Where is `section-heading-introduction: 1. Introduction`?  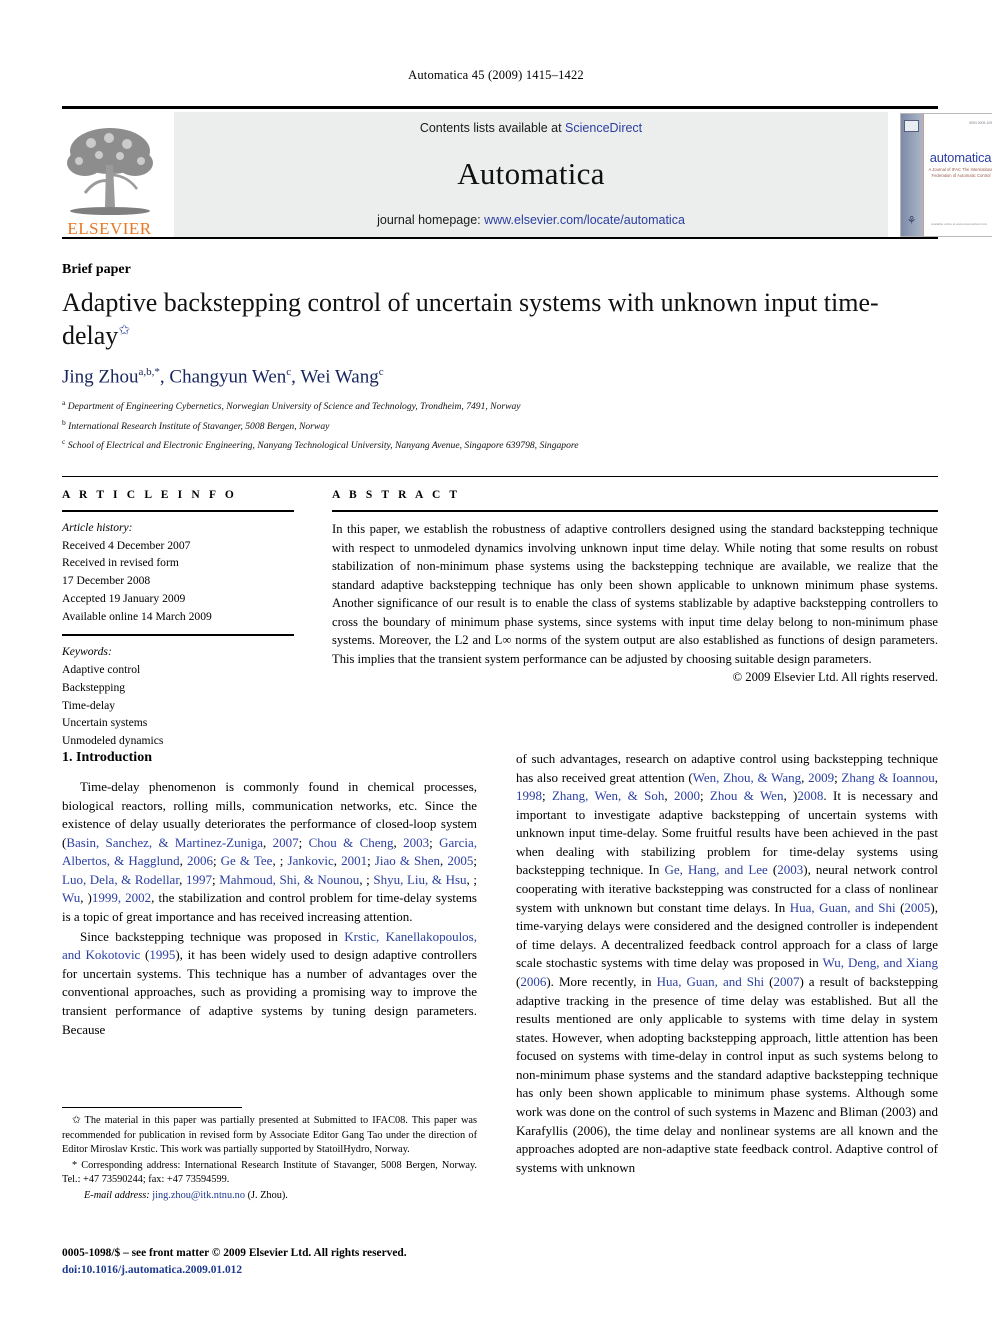 section-heading-introduction: 1. Introduction is located at coordinates (107, 757).